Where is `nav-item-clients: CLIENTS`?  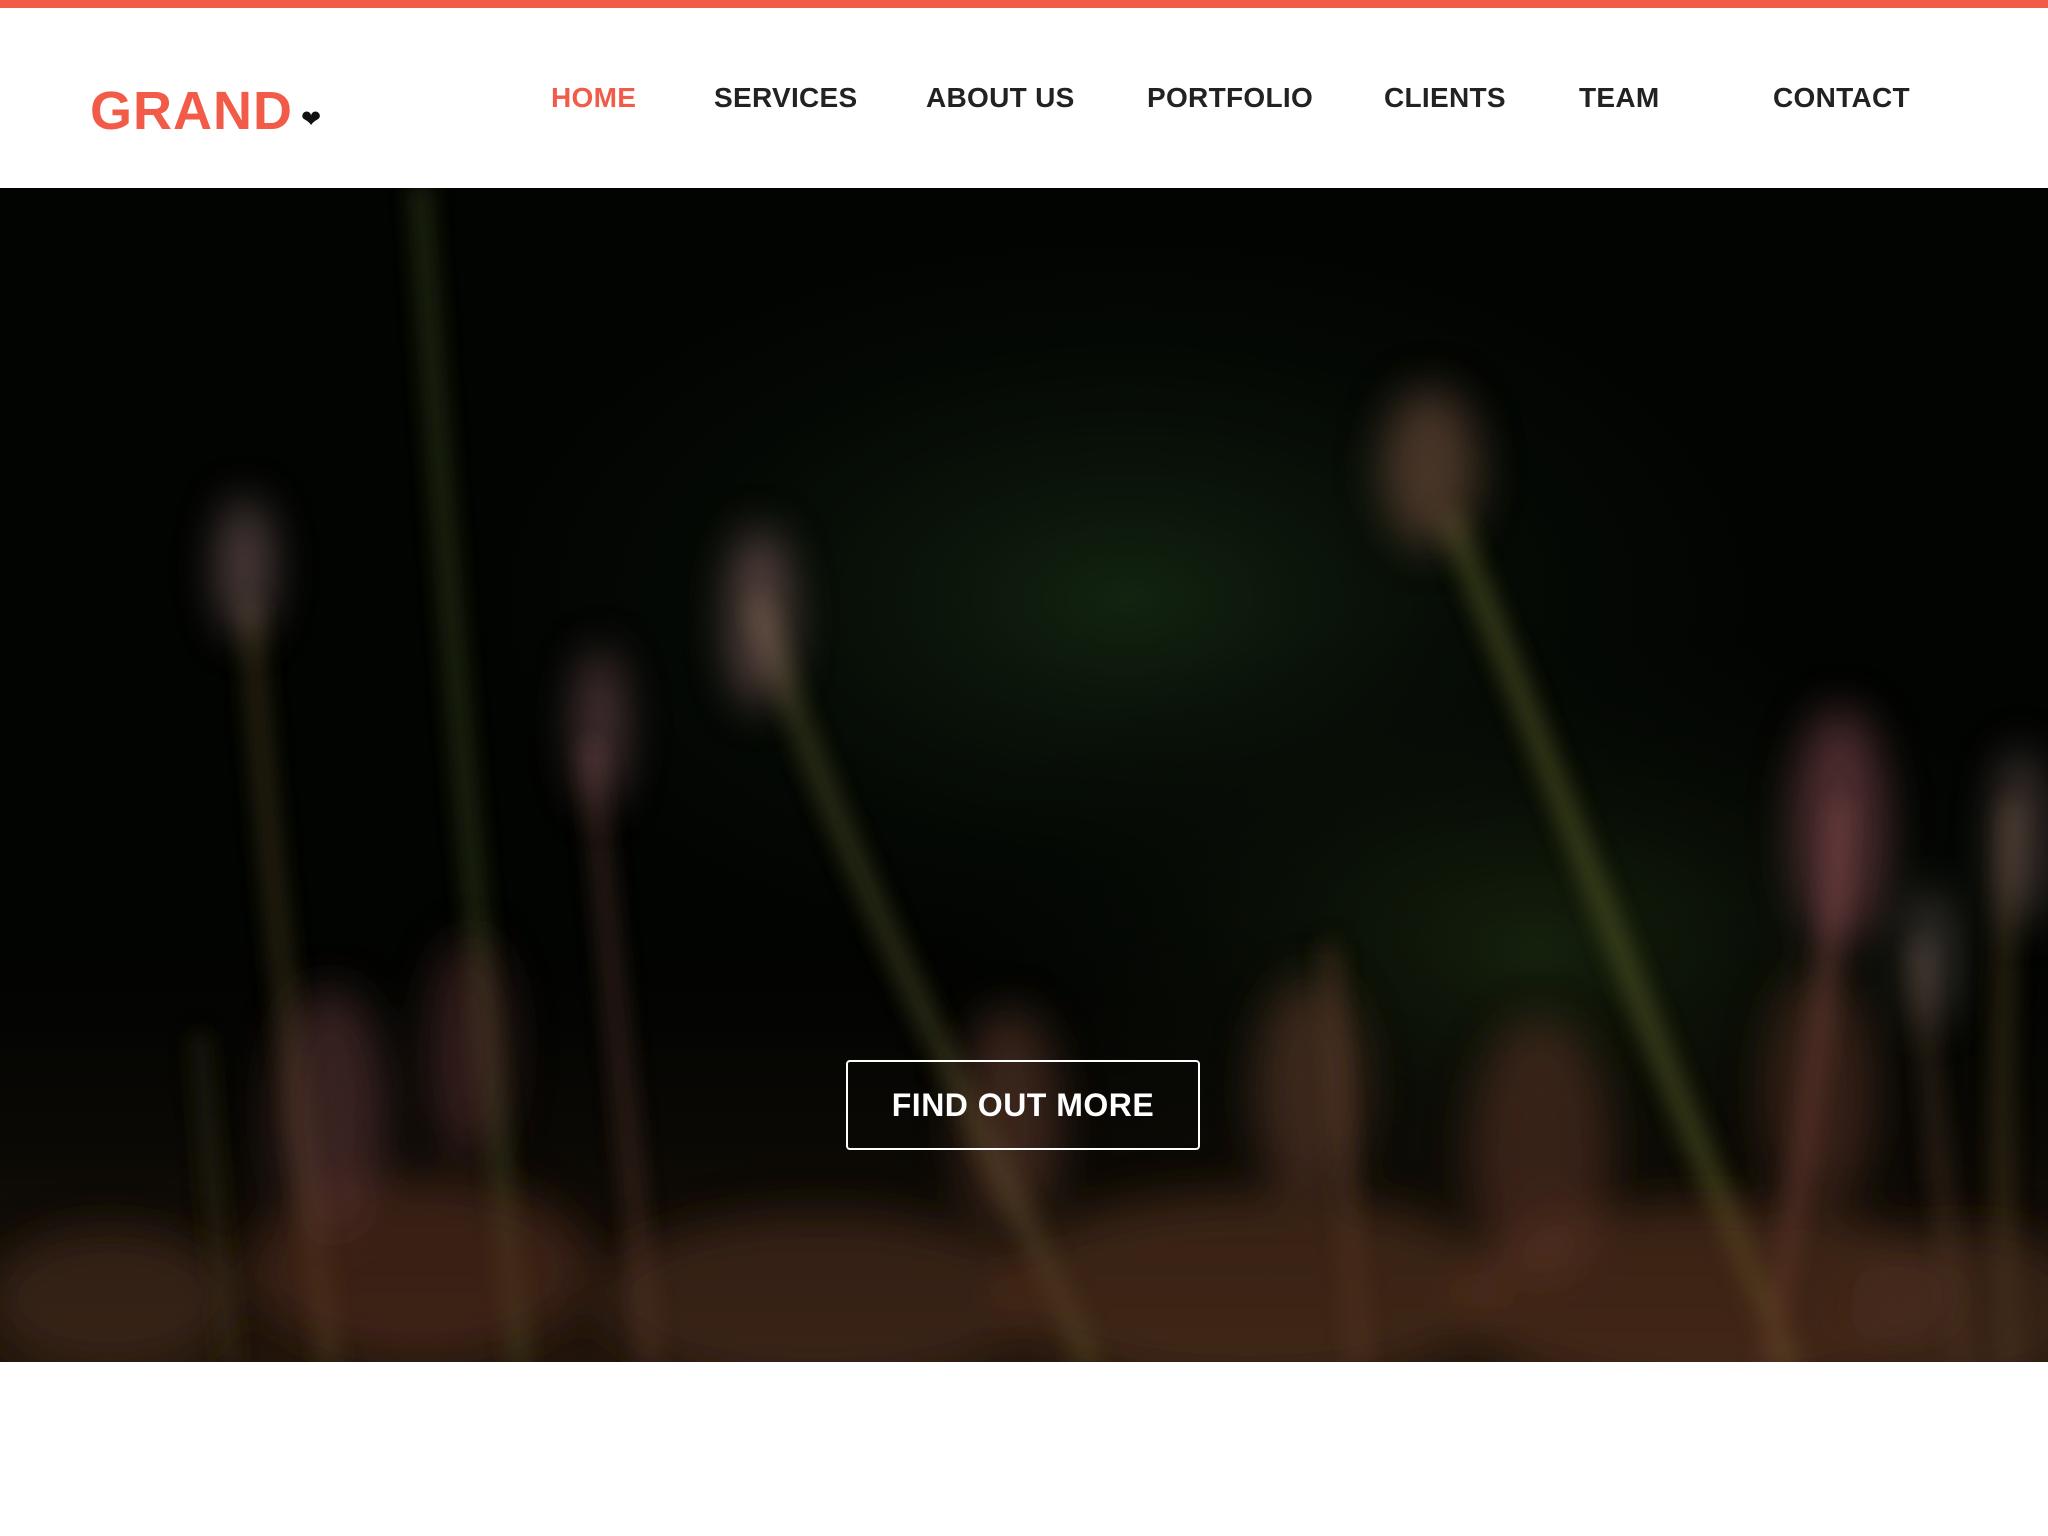
nav-item-clients: CLIENTS is located at coordinates (1445, 98).